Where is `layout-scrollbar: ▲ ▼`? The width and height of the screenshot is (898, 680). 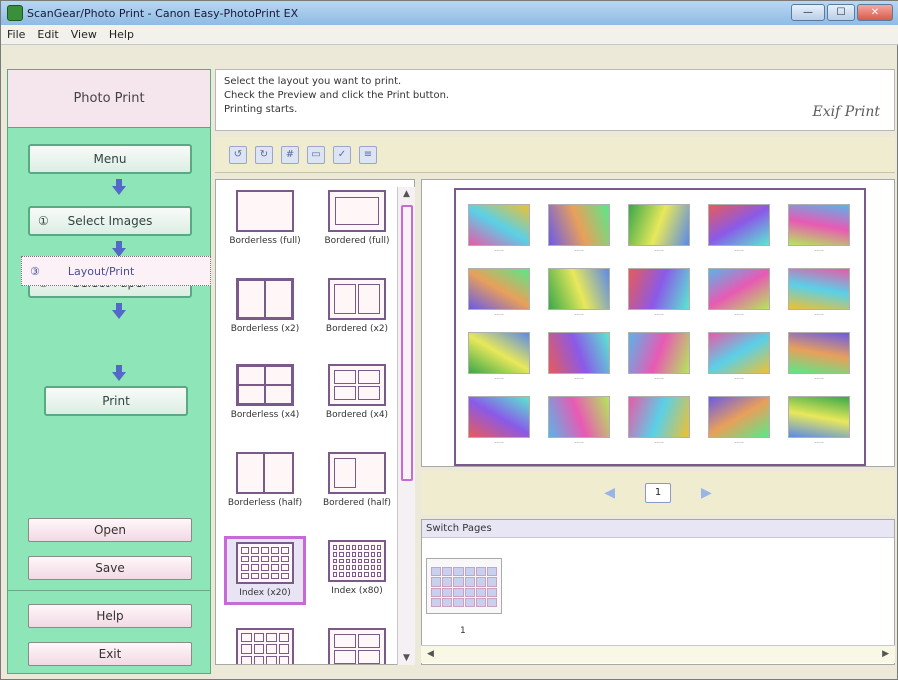
layout-scrollbar: ▲ ▼ is located at coordinates (406, 426).